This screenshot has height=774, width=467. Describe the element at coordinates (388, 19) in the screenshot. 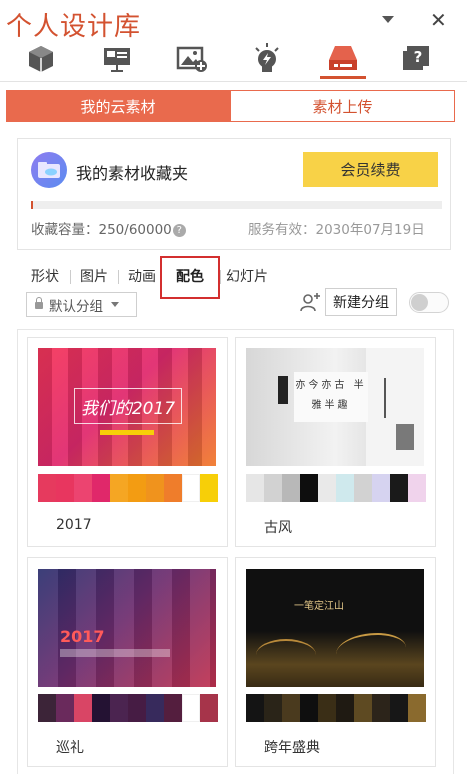

I see `panel-menu-arrow-icon` at that location.